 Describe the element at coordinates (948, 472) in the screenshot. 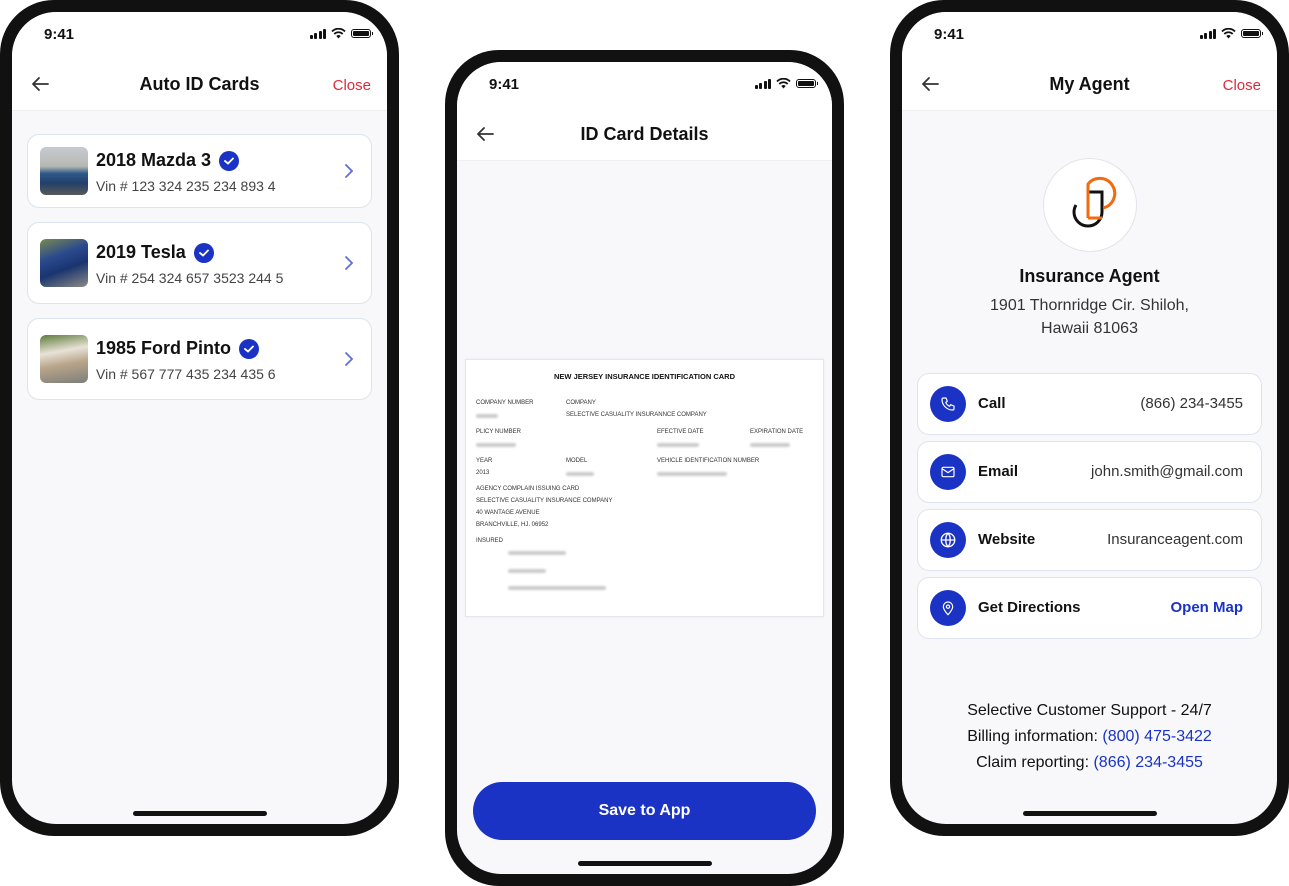

I see `mail-icon` at that location.